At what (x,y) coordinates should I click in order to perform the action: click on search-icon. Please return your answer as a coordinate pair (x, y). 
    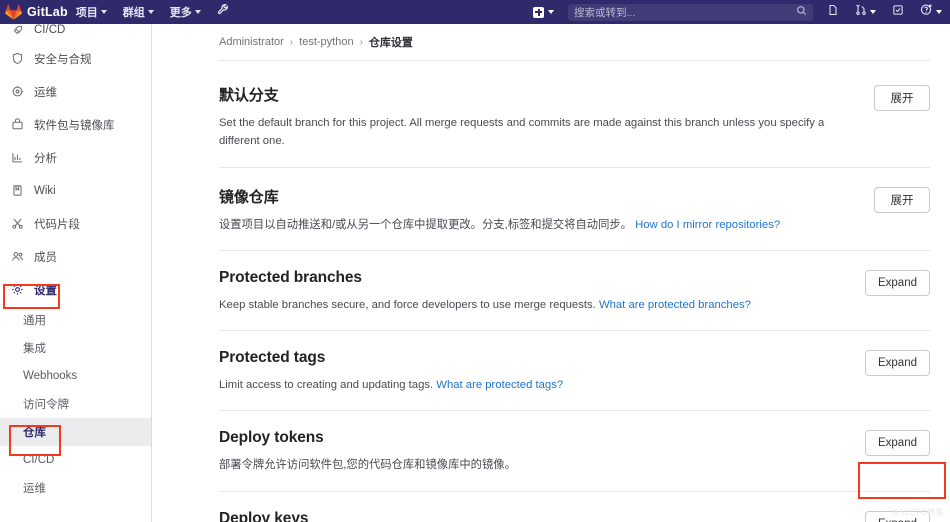
    Looking at the image, I should click on (801, 12).